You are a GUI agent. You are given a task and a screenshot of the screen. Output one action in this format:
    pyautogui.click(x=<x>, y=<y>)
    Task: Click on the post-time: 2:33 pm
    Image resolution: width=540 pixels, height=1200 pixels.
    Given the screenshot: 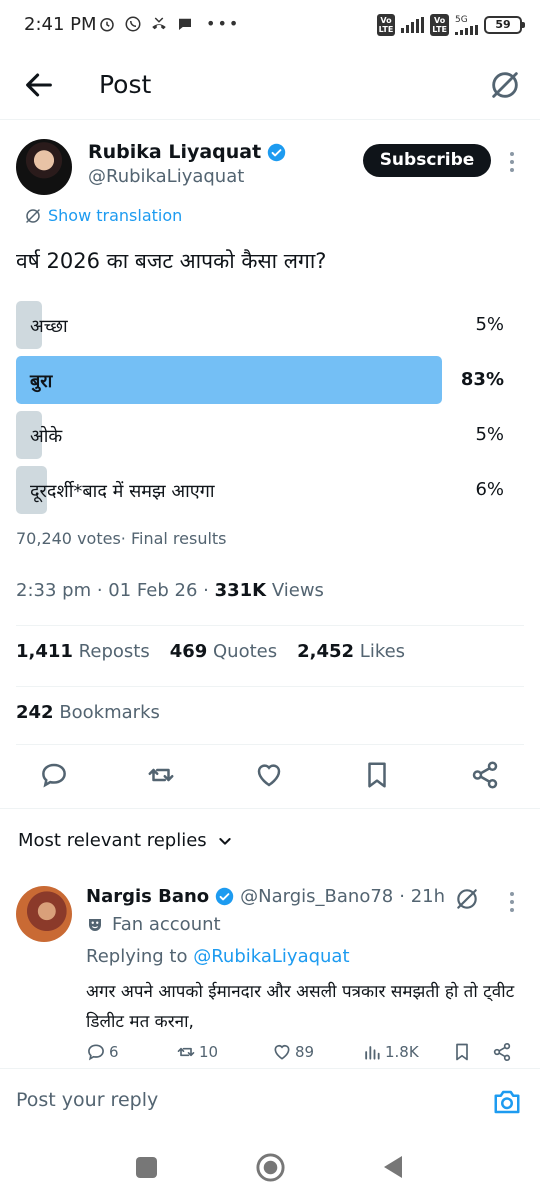 What is the action you would take?
    pyautogui.click(x=53, y=590)
    